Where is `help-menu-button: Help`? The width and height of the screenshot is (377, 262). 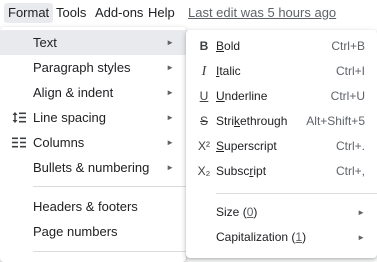
help-menu-button: Help is located at coordinates (161, 13).